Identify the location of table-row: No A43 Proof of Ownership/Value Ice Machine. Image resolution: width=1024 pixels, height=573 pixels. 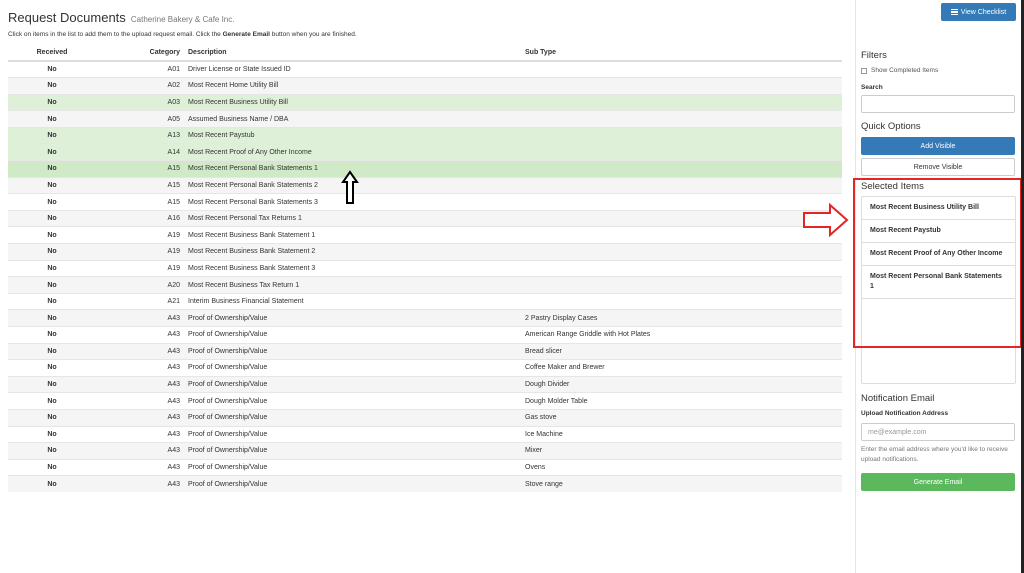
(425, 434).